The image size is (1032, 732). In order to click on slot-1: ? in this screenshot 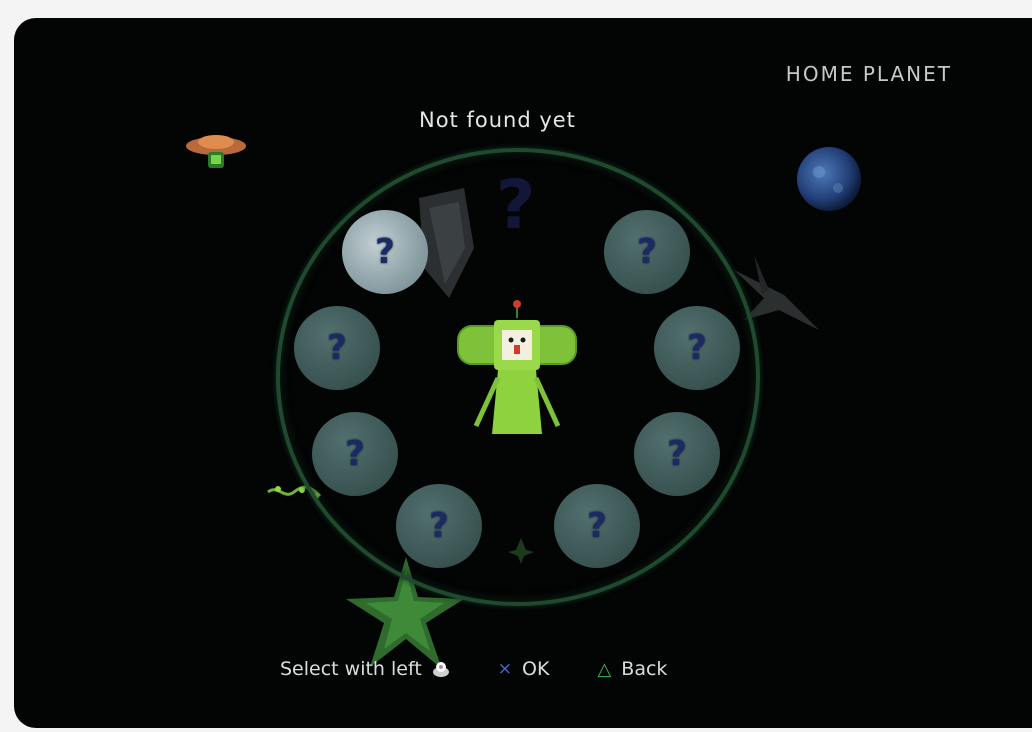, I will do `click(385, 252)`.